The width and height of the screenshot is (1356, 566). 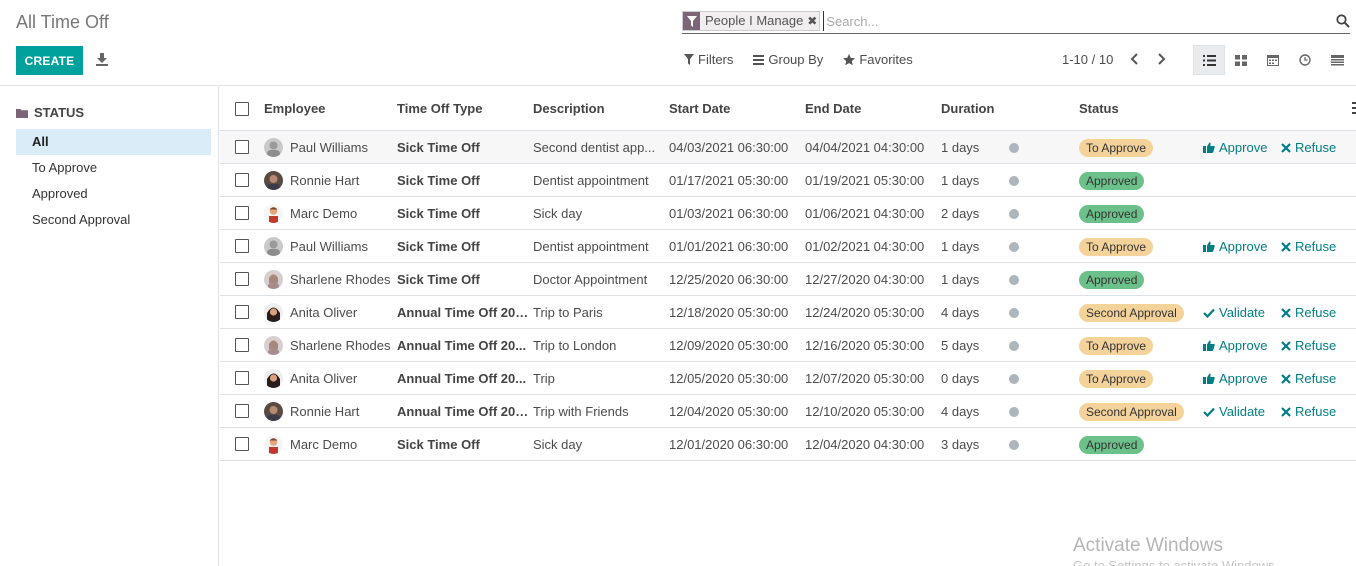 I want to click on description: Sick day, so click(x=558, y=444).